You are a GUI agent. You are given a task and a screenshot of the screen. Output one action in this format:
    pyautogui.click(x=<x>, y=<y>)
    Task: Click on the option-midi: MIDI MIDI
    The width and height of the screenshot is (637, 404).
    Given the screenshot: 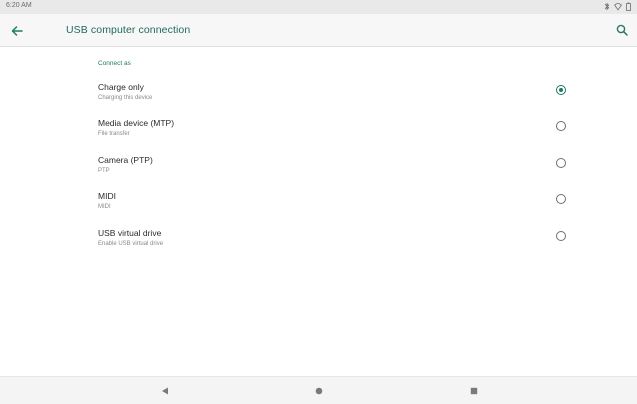 What is the action you would take?
    pyautogui.click(x=318, y=208)
    